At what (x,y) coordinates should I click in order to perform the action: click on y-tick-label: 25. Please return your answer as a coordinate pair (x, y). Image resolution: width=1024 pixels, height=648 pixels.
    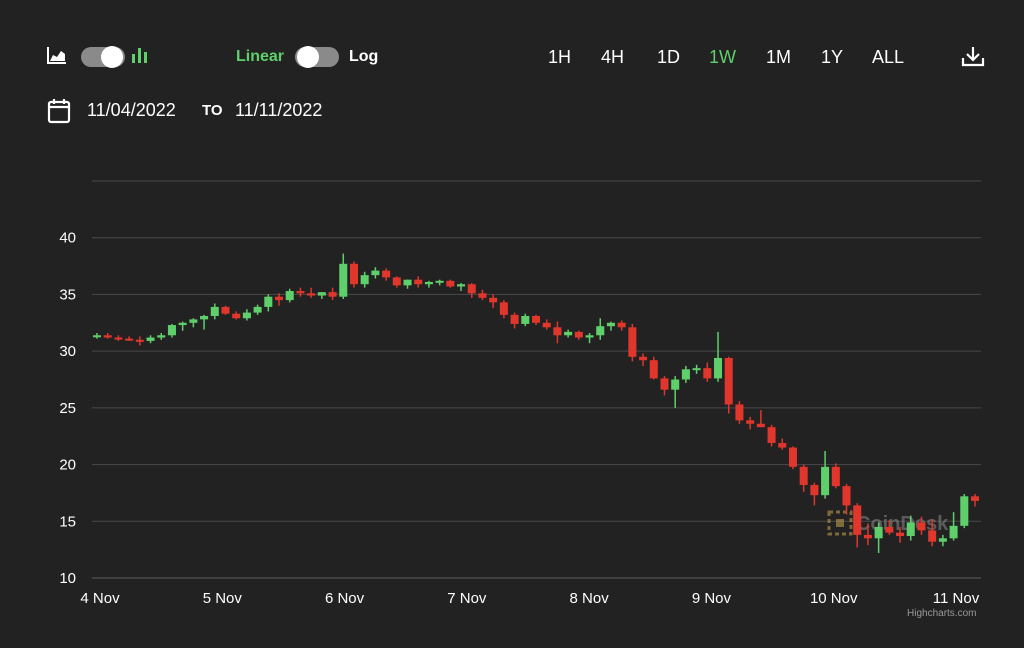
    Looking at the image, I should click on (67, 408).